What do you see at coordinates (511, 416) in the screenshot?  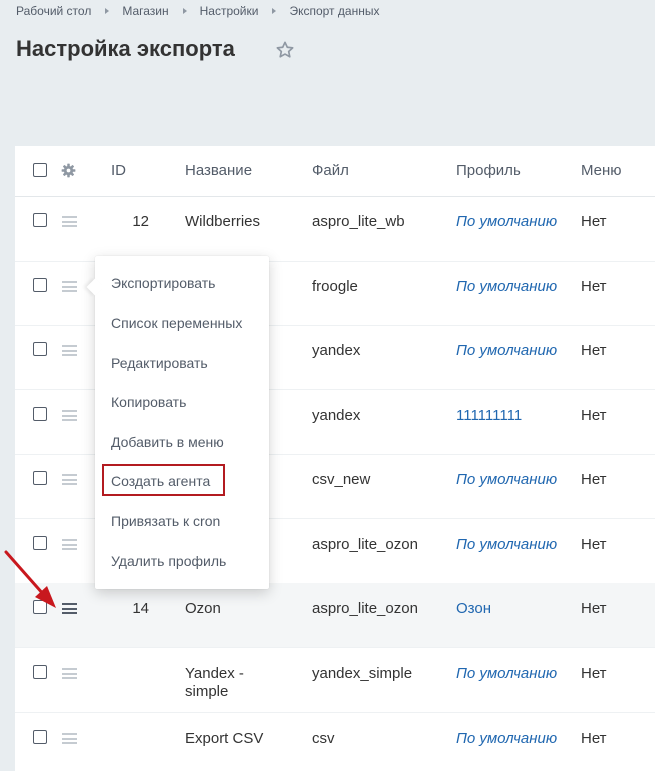 I see `row-profile: 111111111` at bounding box center [511, 416].